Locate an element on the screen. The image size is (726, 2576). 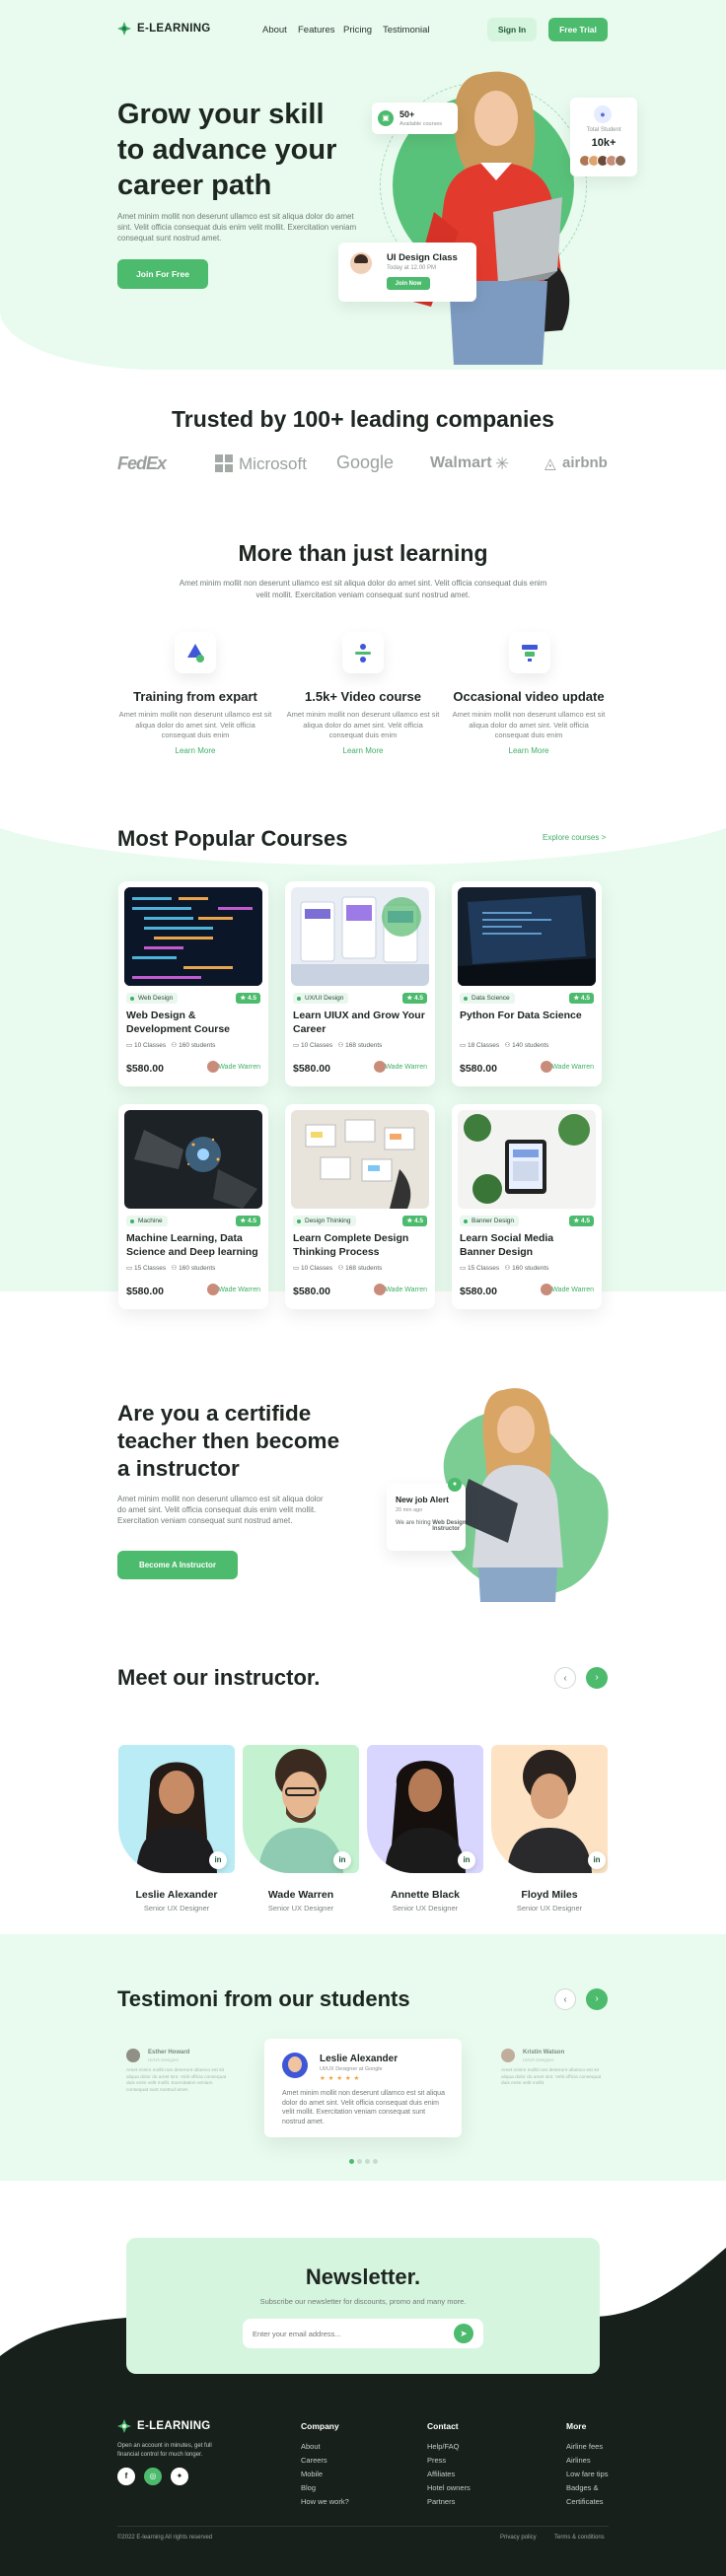
join-now-button: Join Now is located at coordinates (408, 283).